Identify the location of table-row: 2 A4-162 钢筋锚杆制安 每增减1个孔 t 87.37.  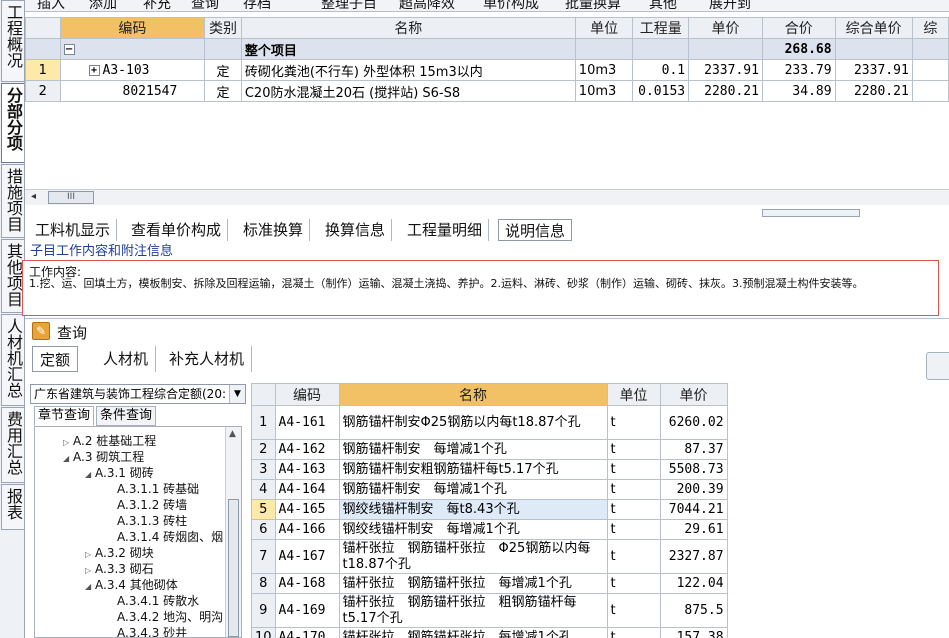
(489, 449).